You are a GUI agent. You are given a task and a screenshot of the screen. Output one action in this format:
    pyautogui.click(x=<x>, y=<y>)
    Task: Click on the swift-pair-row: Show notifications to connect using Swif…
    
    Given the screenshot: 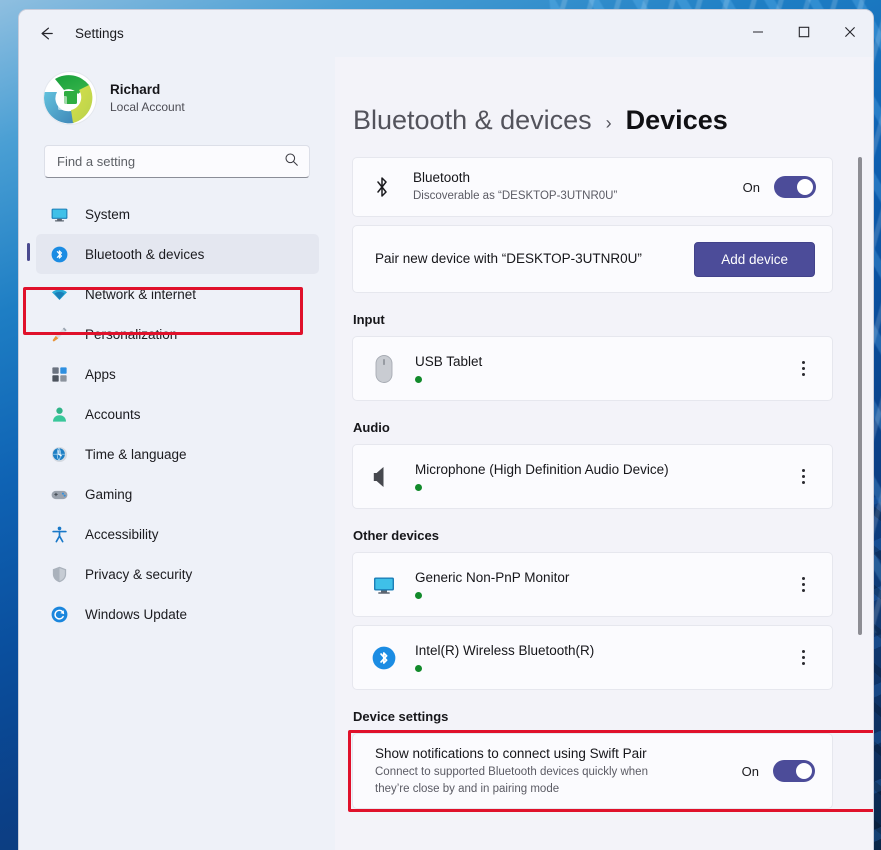 What is the action you would take?
    pyautogui.click(x=592, y=771)
    